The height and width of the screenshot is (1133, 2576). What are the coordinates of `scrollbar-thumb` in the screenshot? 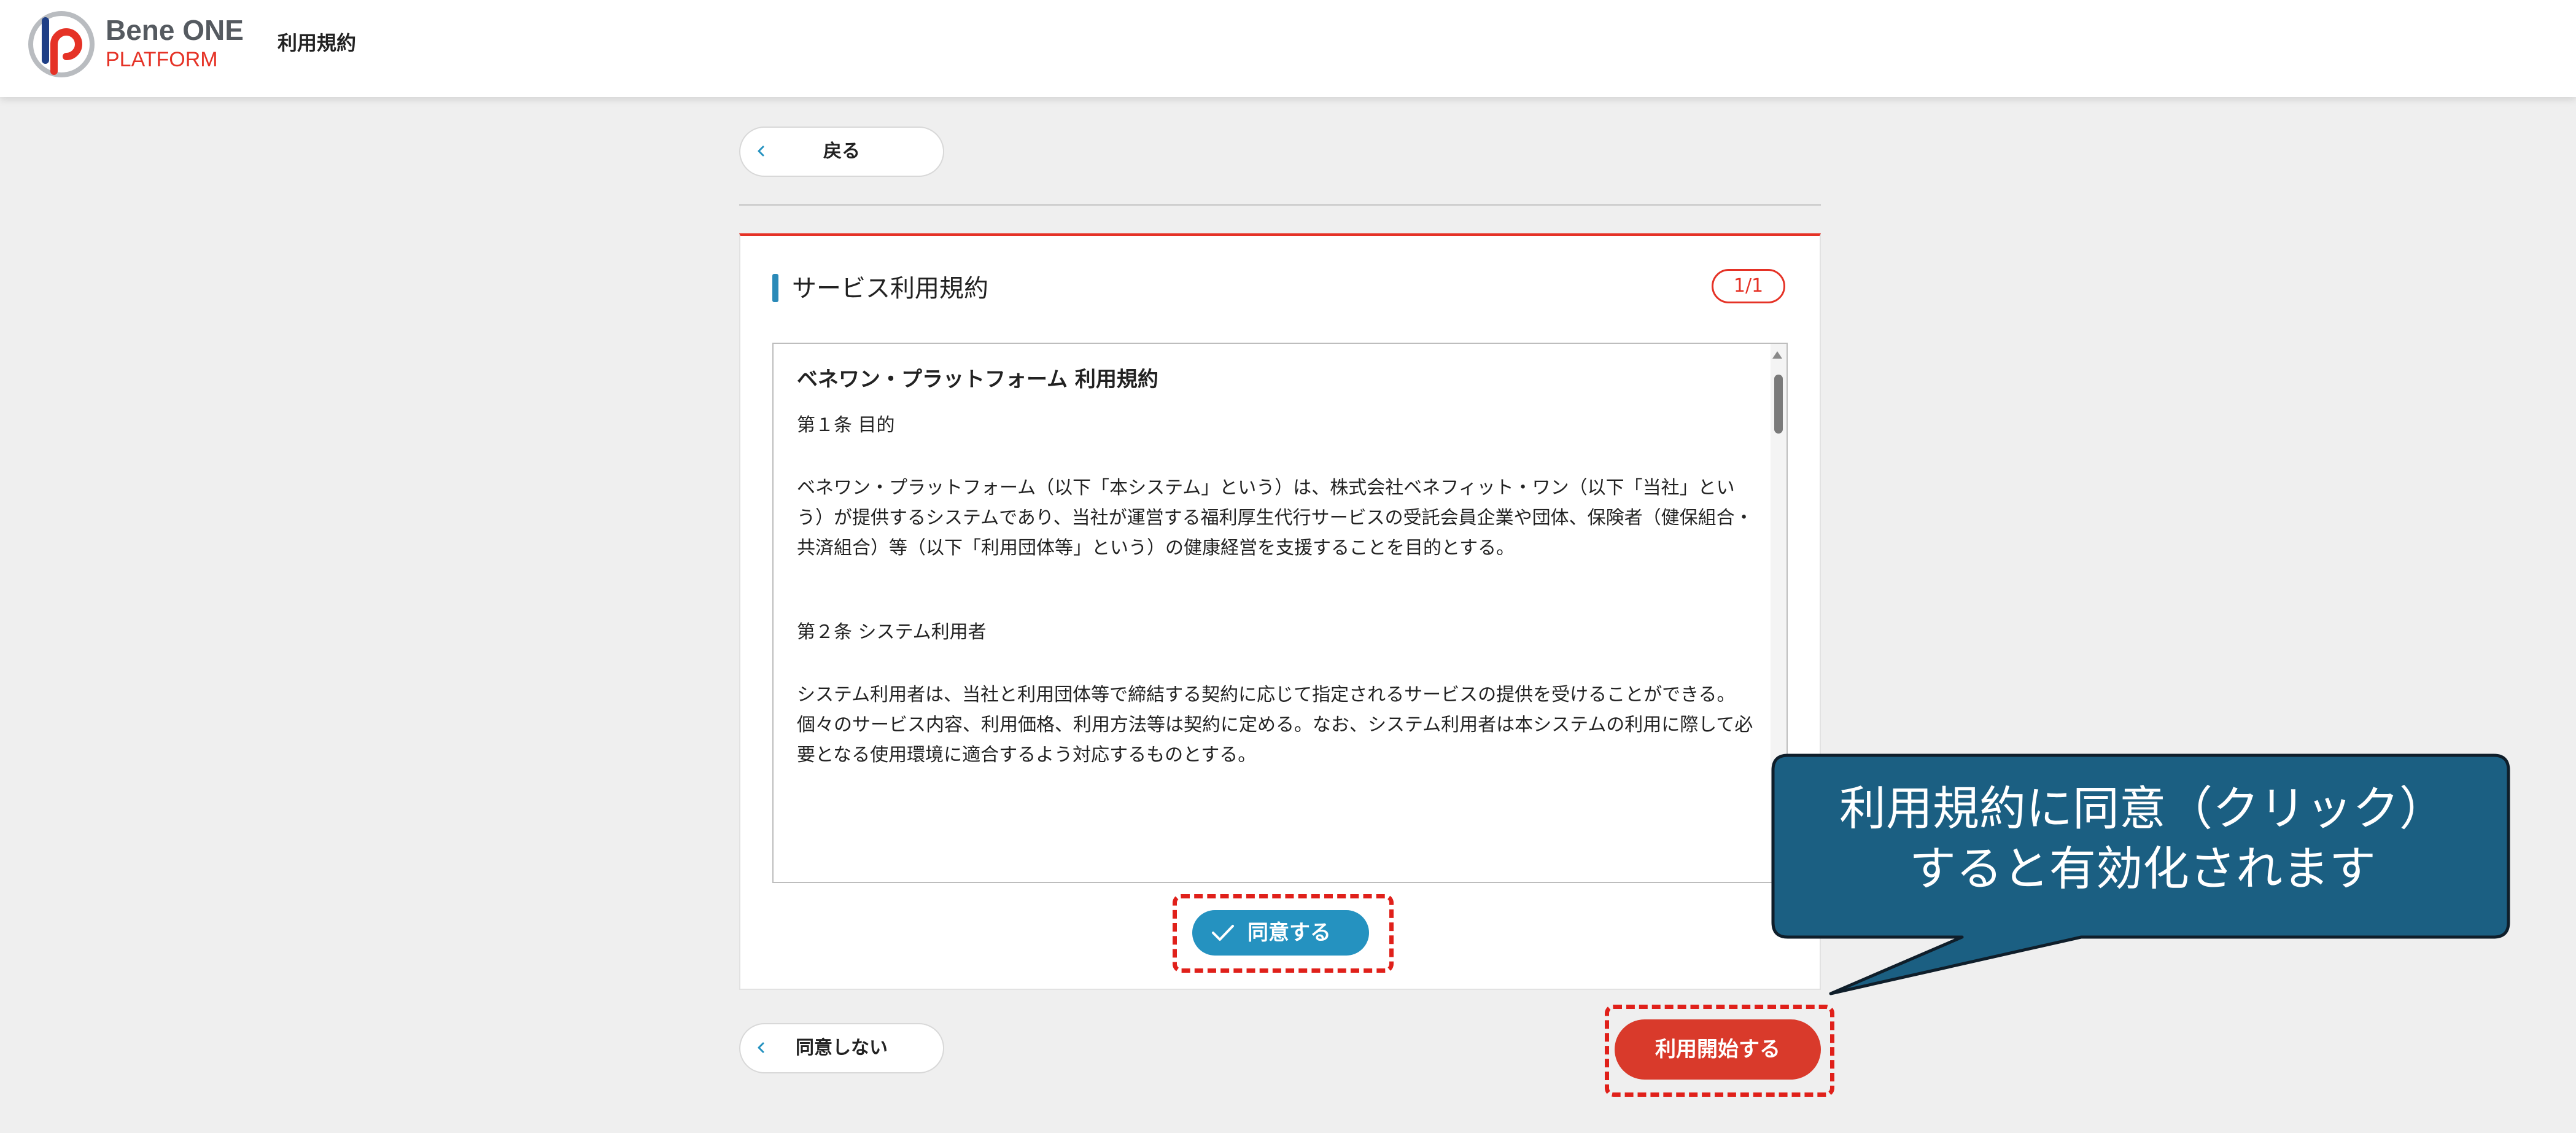 It's located at (1778, 404).